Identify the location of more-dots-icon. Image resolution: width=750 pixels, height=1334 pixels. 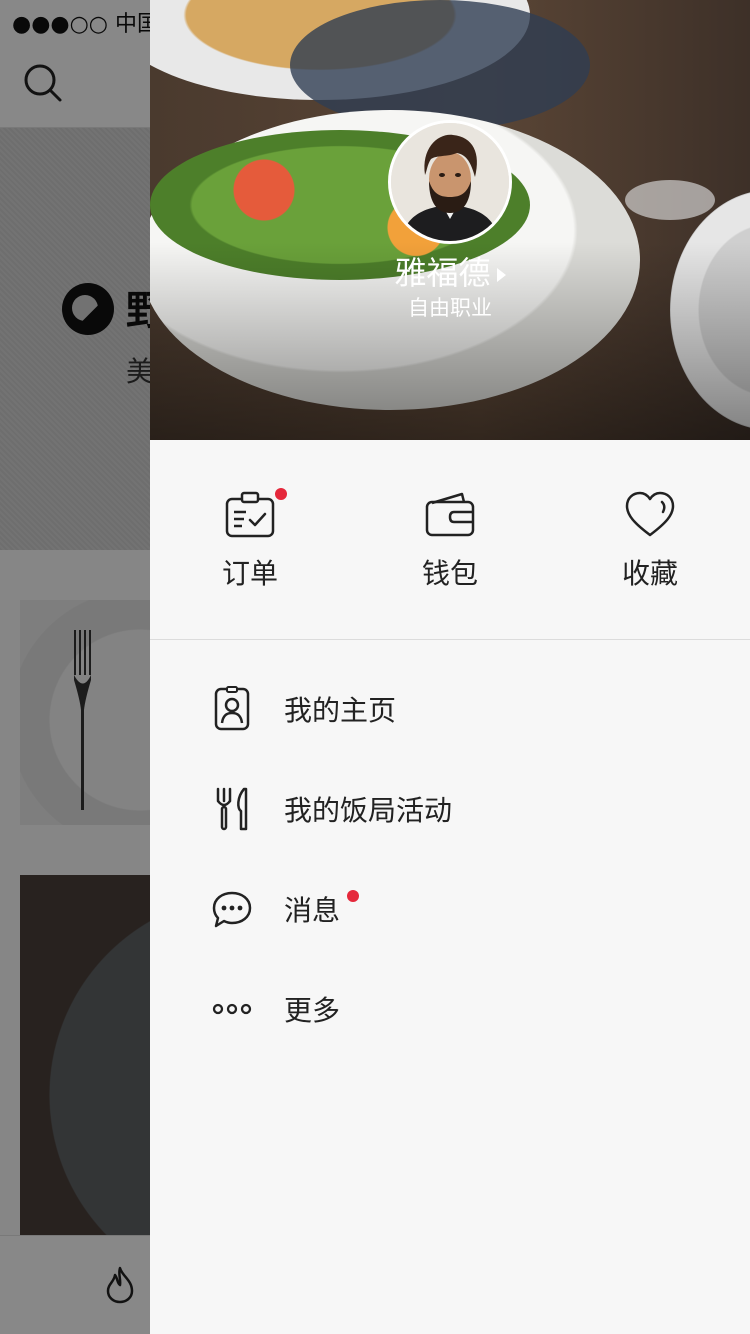
(232, 1009).